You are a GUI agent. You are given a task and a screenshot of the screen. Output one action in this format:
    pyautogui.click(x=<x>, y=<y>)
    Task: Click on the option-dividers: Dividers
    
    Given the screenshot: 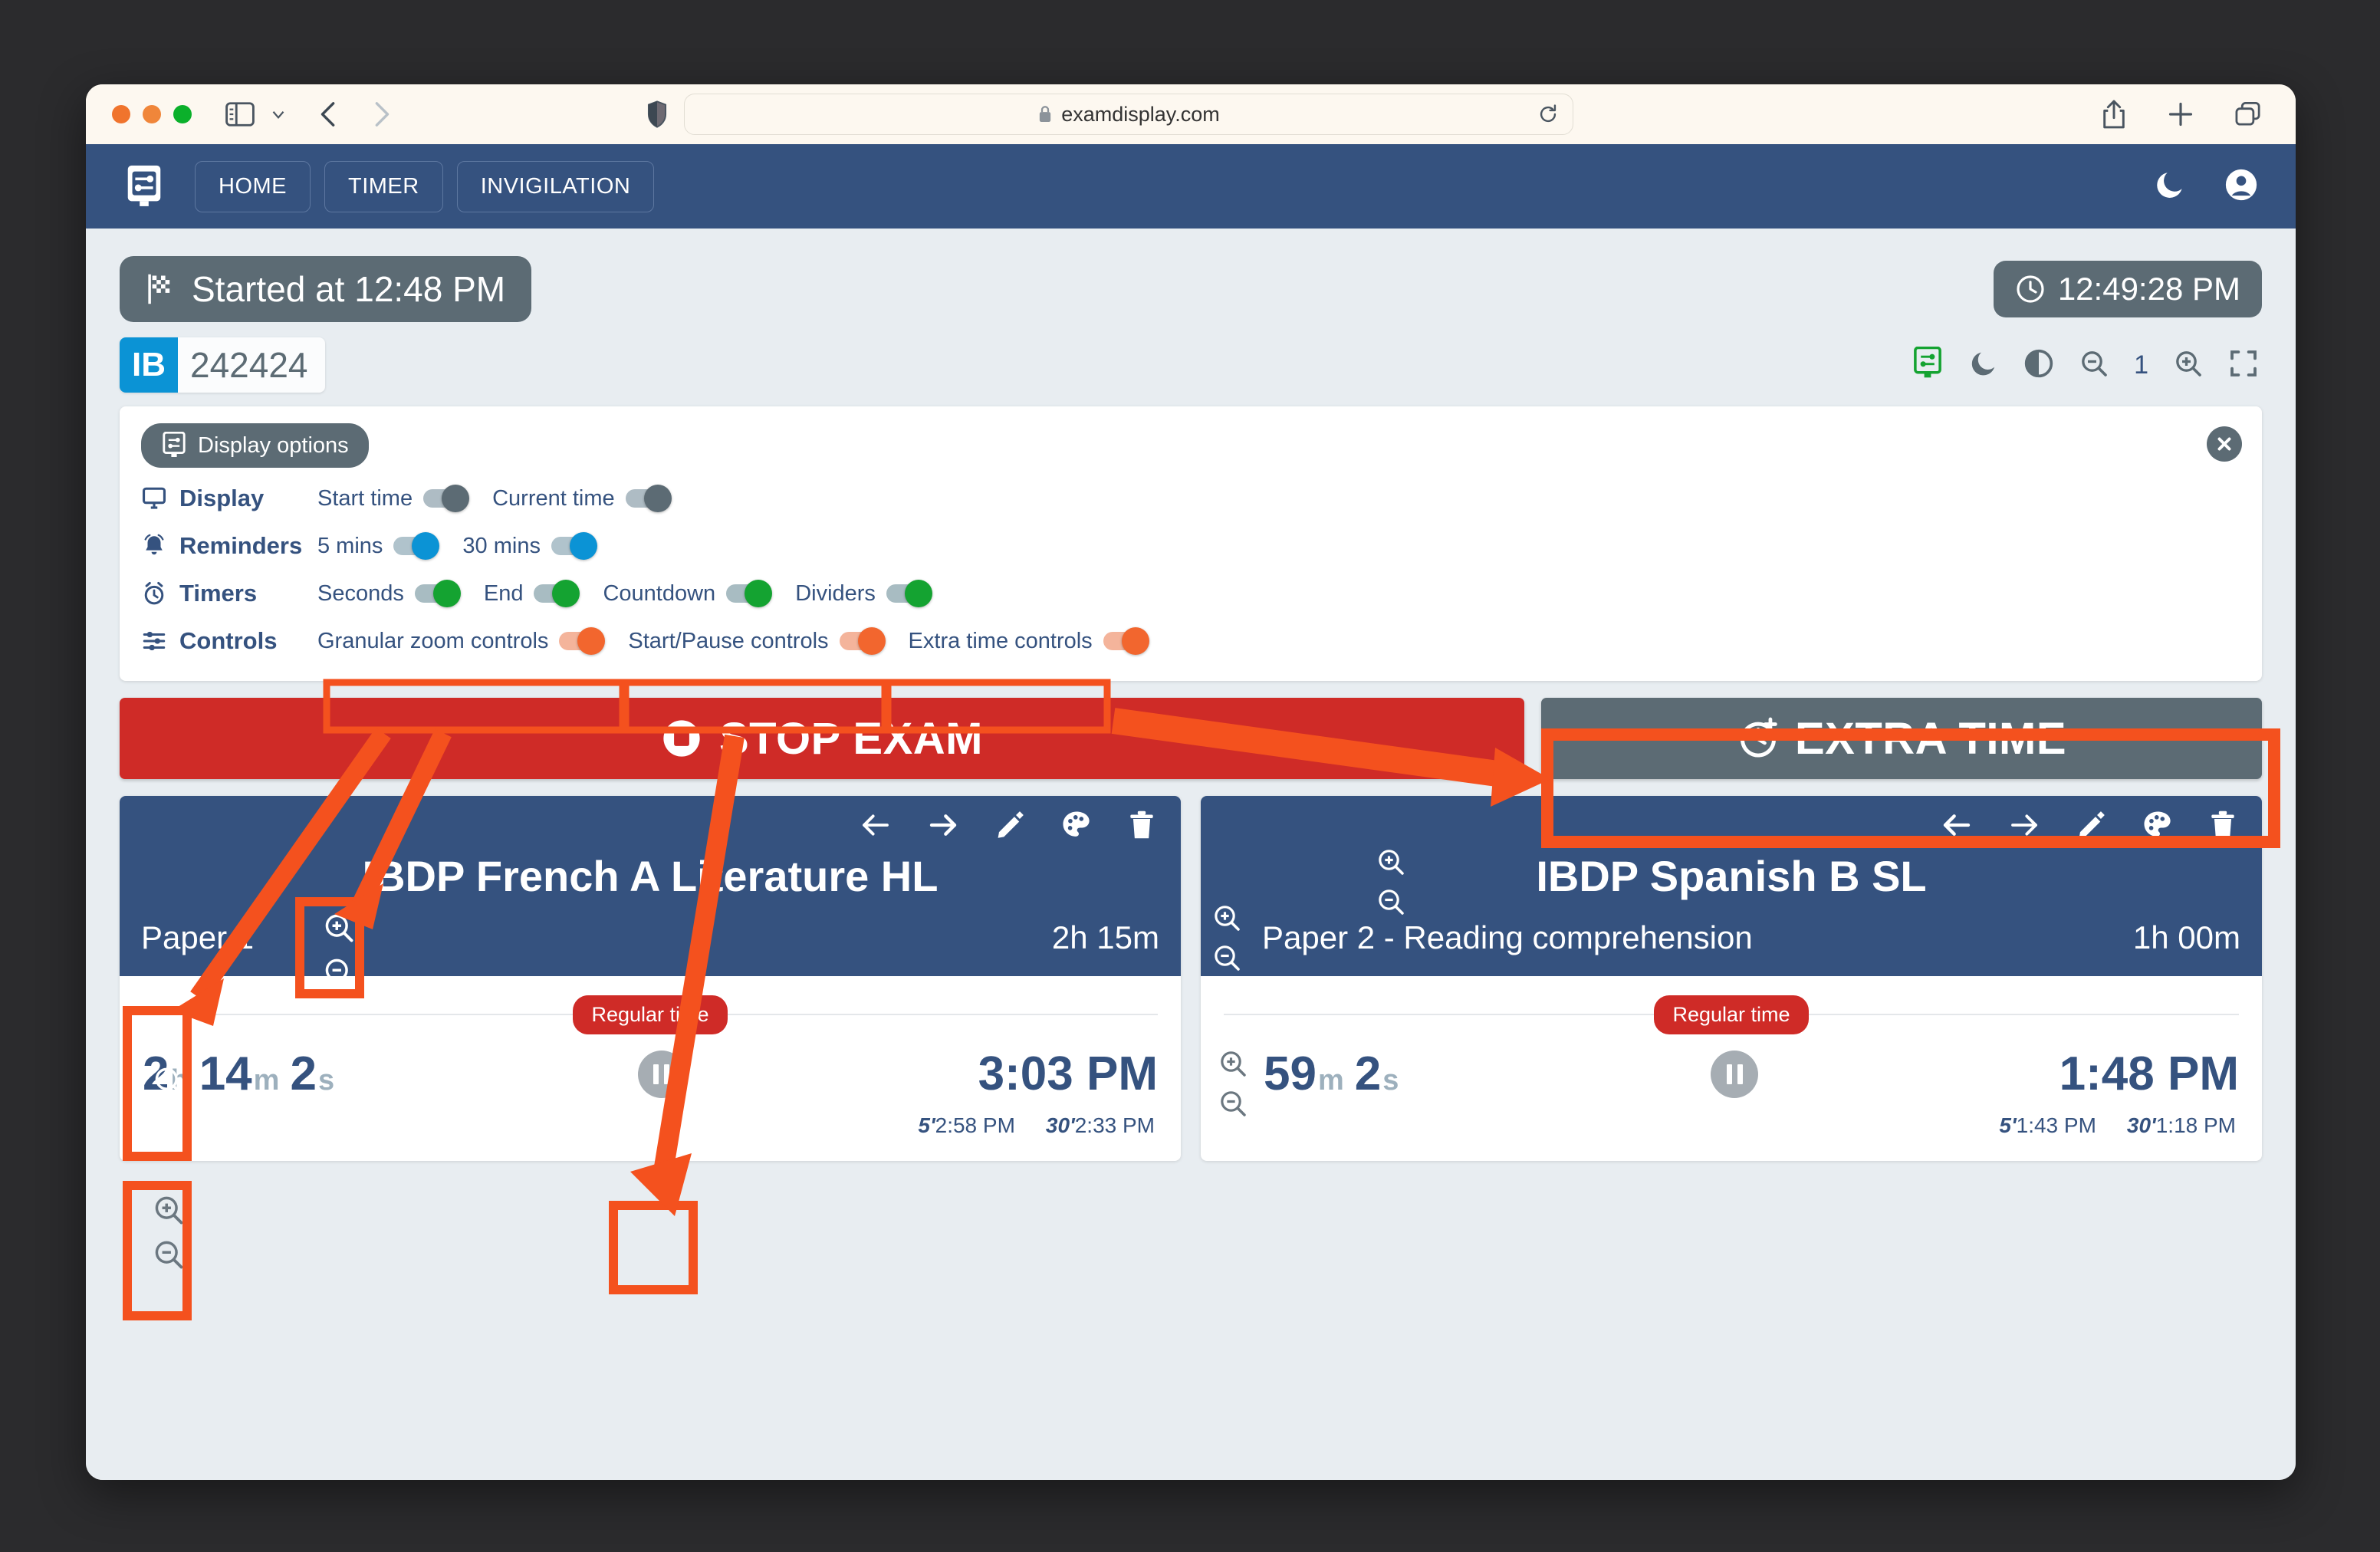 What is the action you would take?
    pyautogui.click(x=863, y=593)
    